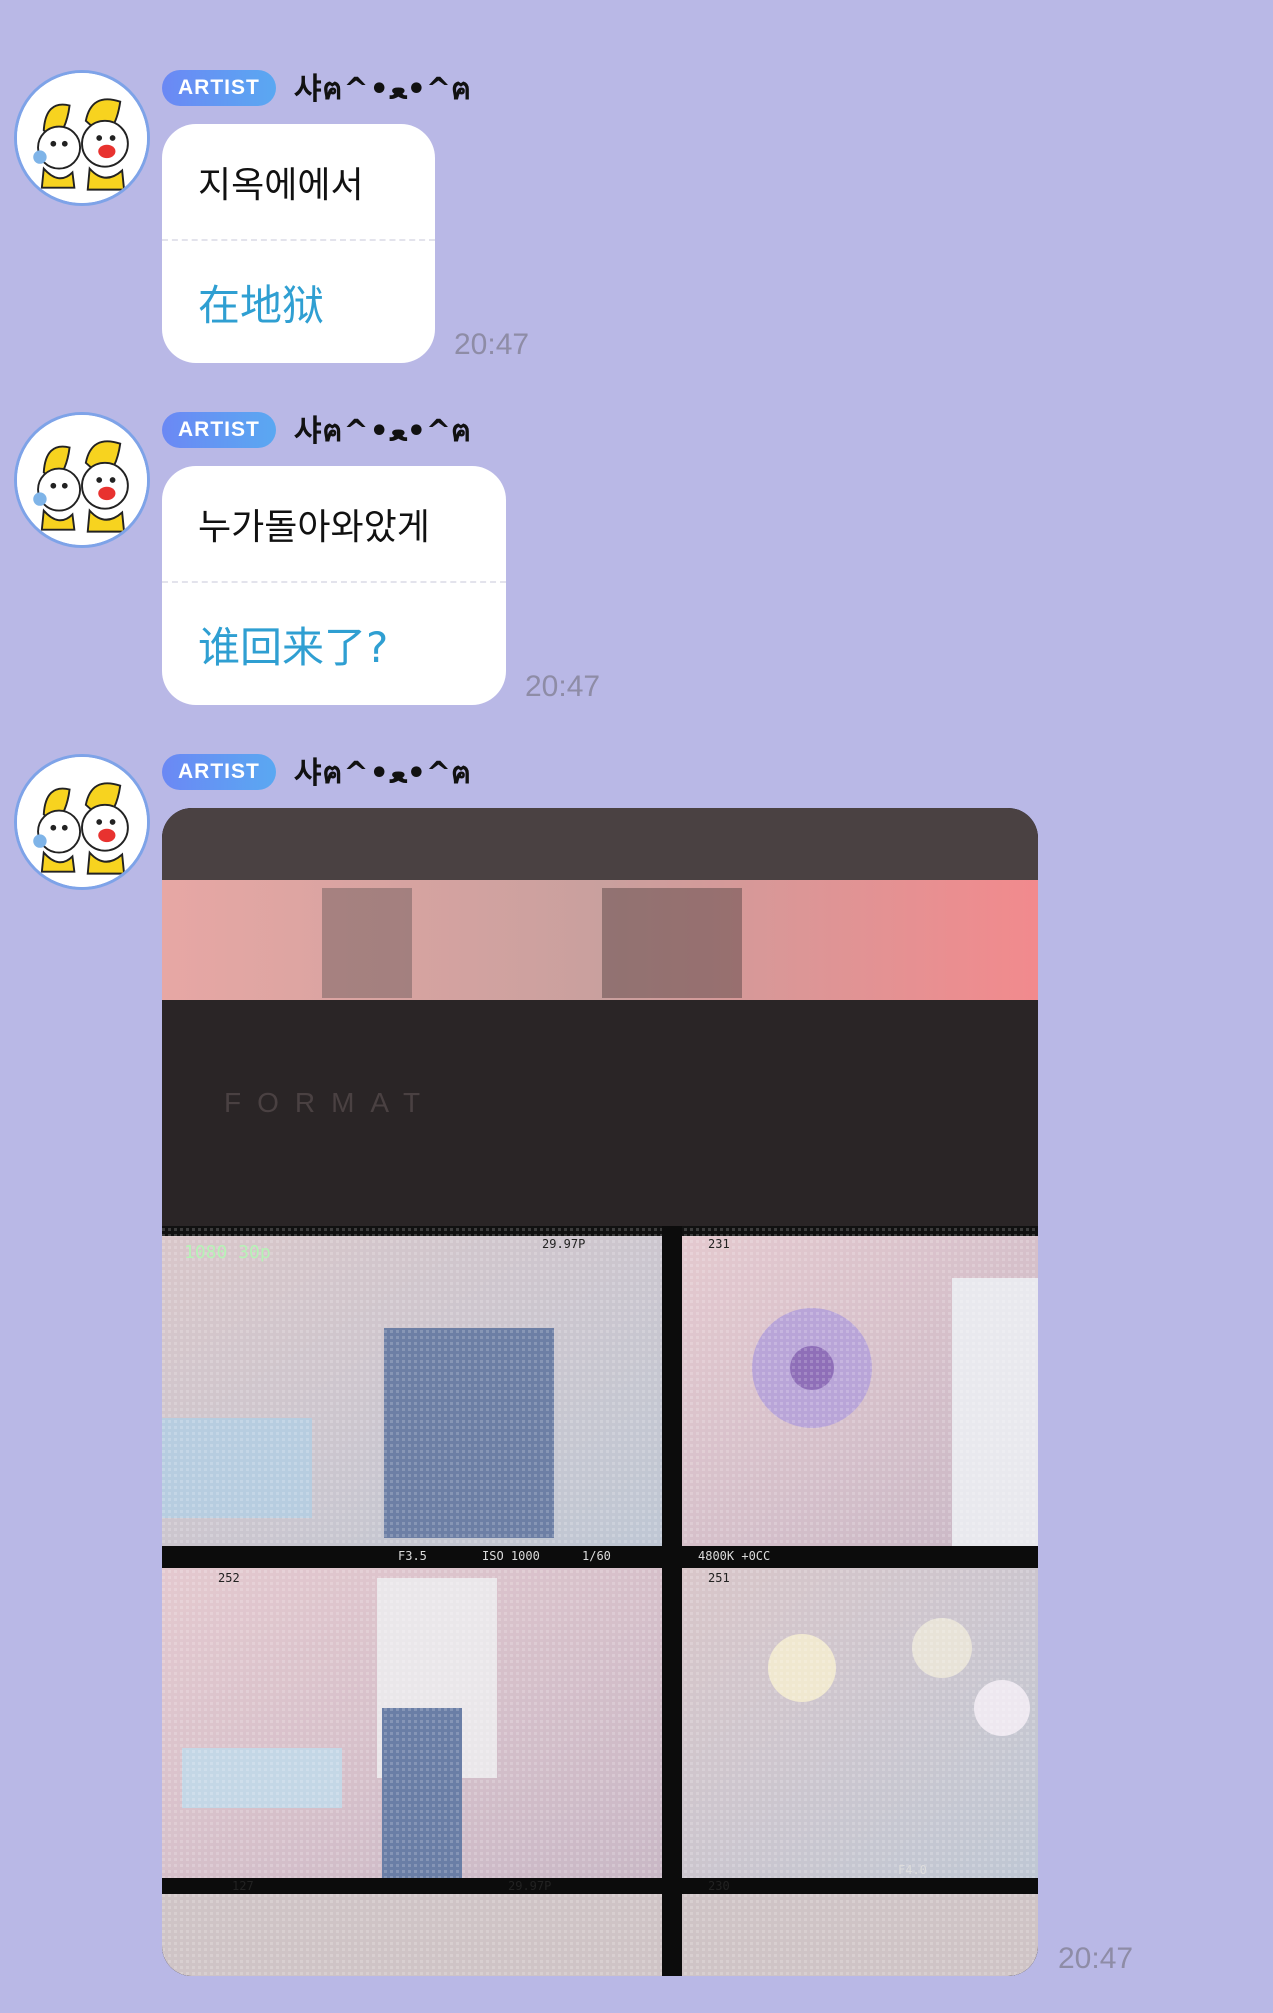  What do you see at coordinates (314, 527) in the screenshot?
I see `original-text: 누가돌아와았게` at bounding box center [314, 527].